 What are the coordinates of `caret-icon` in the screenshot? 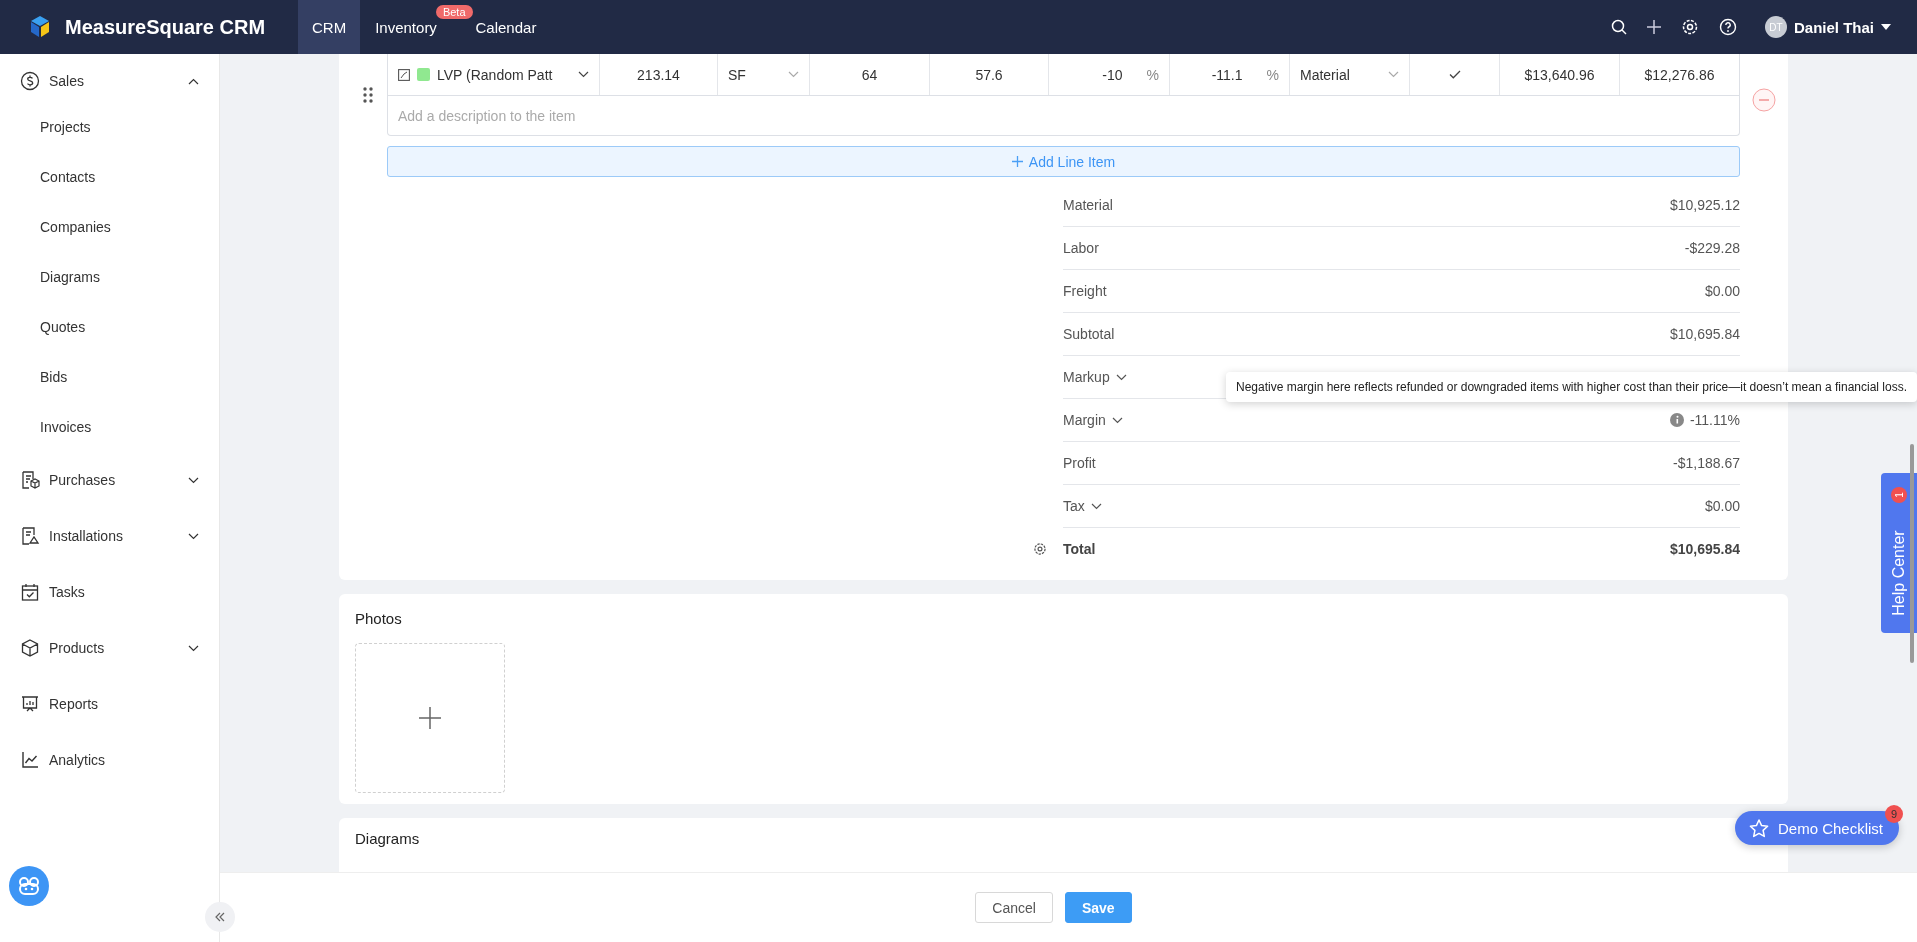 It's located at (1886, 27).